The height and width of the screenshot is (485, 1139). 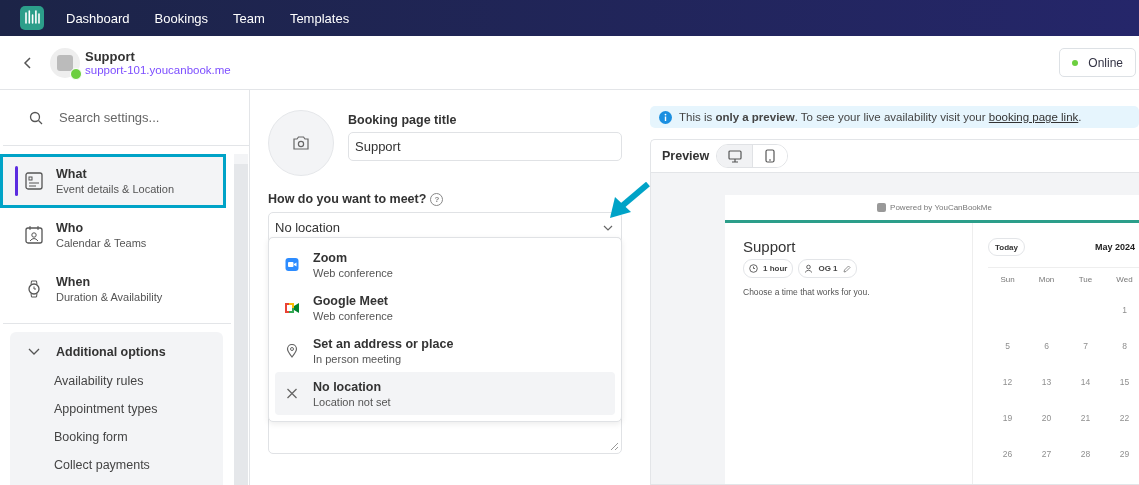 What do you see at coordinates (116, 381) in the screenshot?
I see `options-link: Availability rules` at bounding box center [116, 381].